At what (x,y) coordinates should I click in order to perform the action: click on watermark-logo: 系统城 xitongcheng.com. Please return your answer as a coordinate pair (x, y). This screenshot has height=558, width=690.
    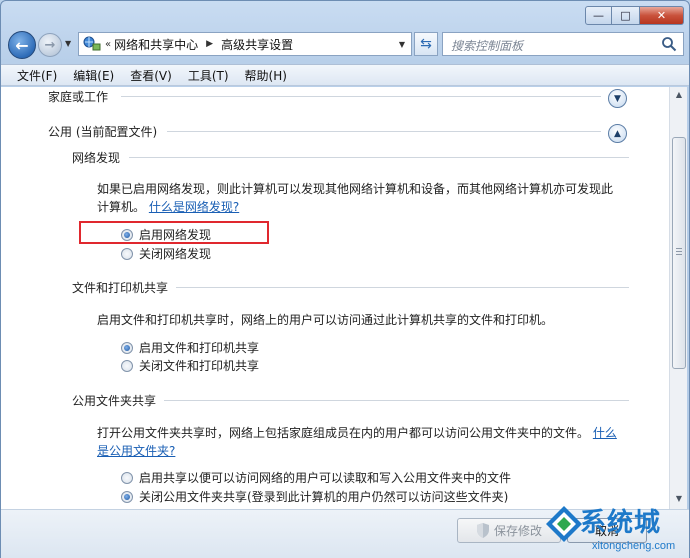
    Looking at the image, I should click on (615, 528).